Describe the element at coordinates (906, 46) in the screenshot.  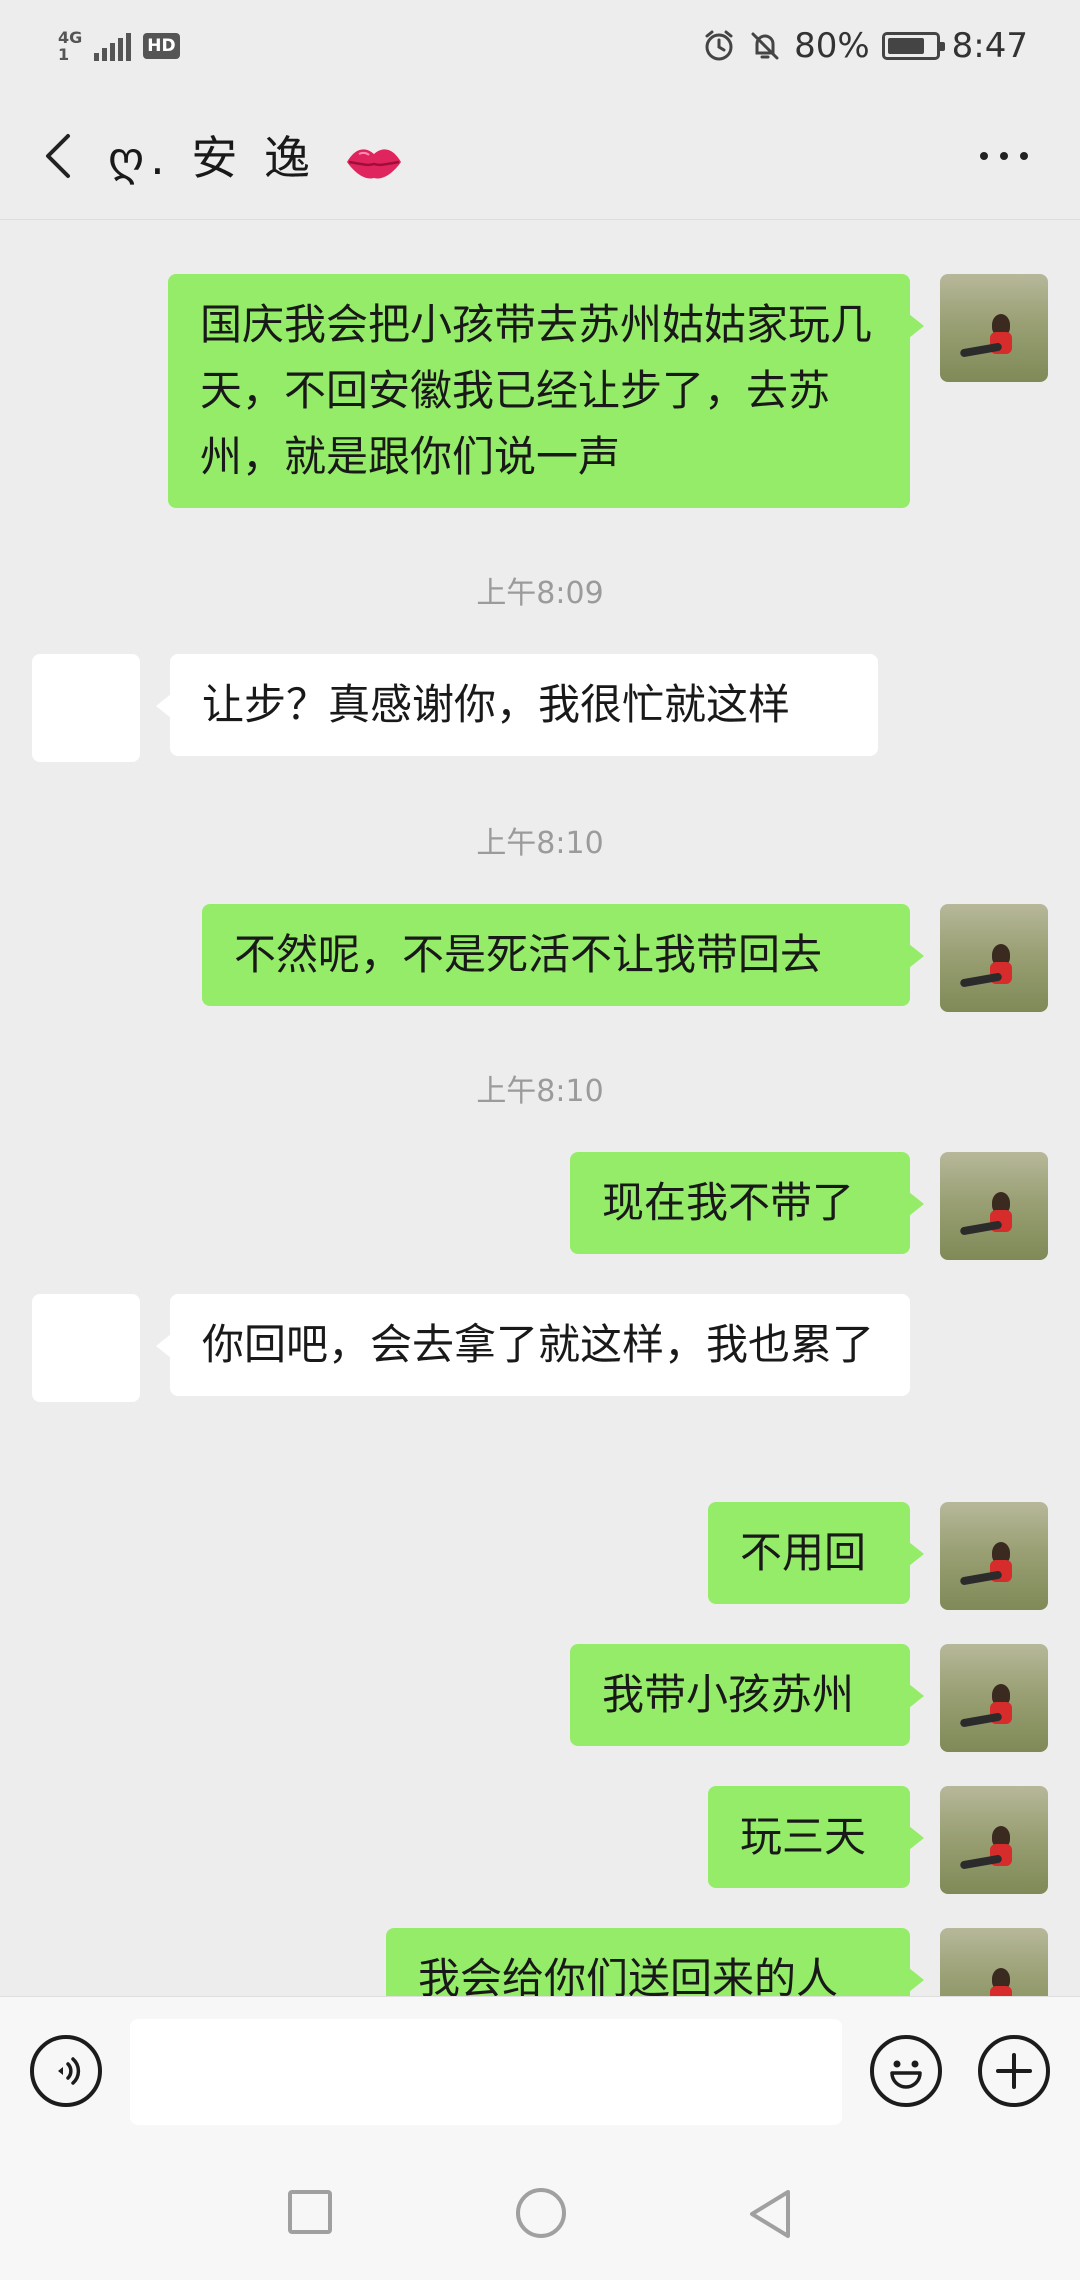
I see `battery-fill` at that location.